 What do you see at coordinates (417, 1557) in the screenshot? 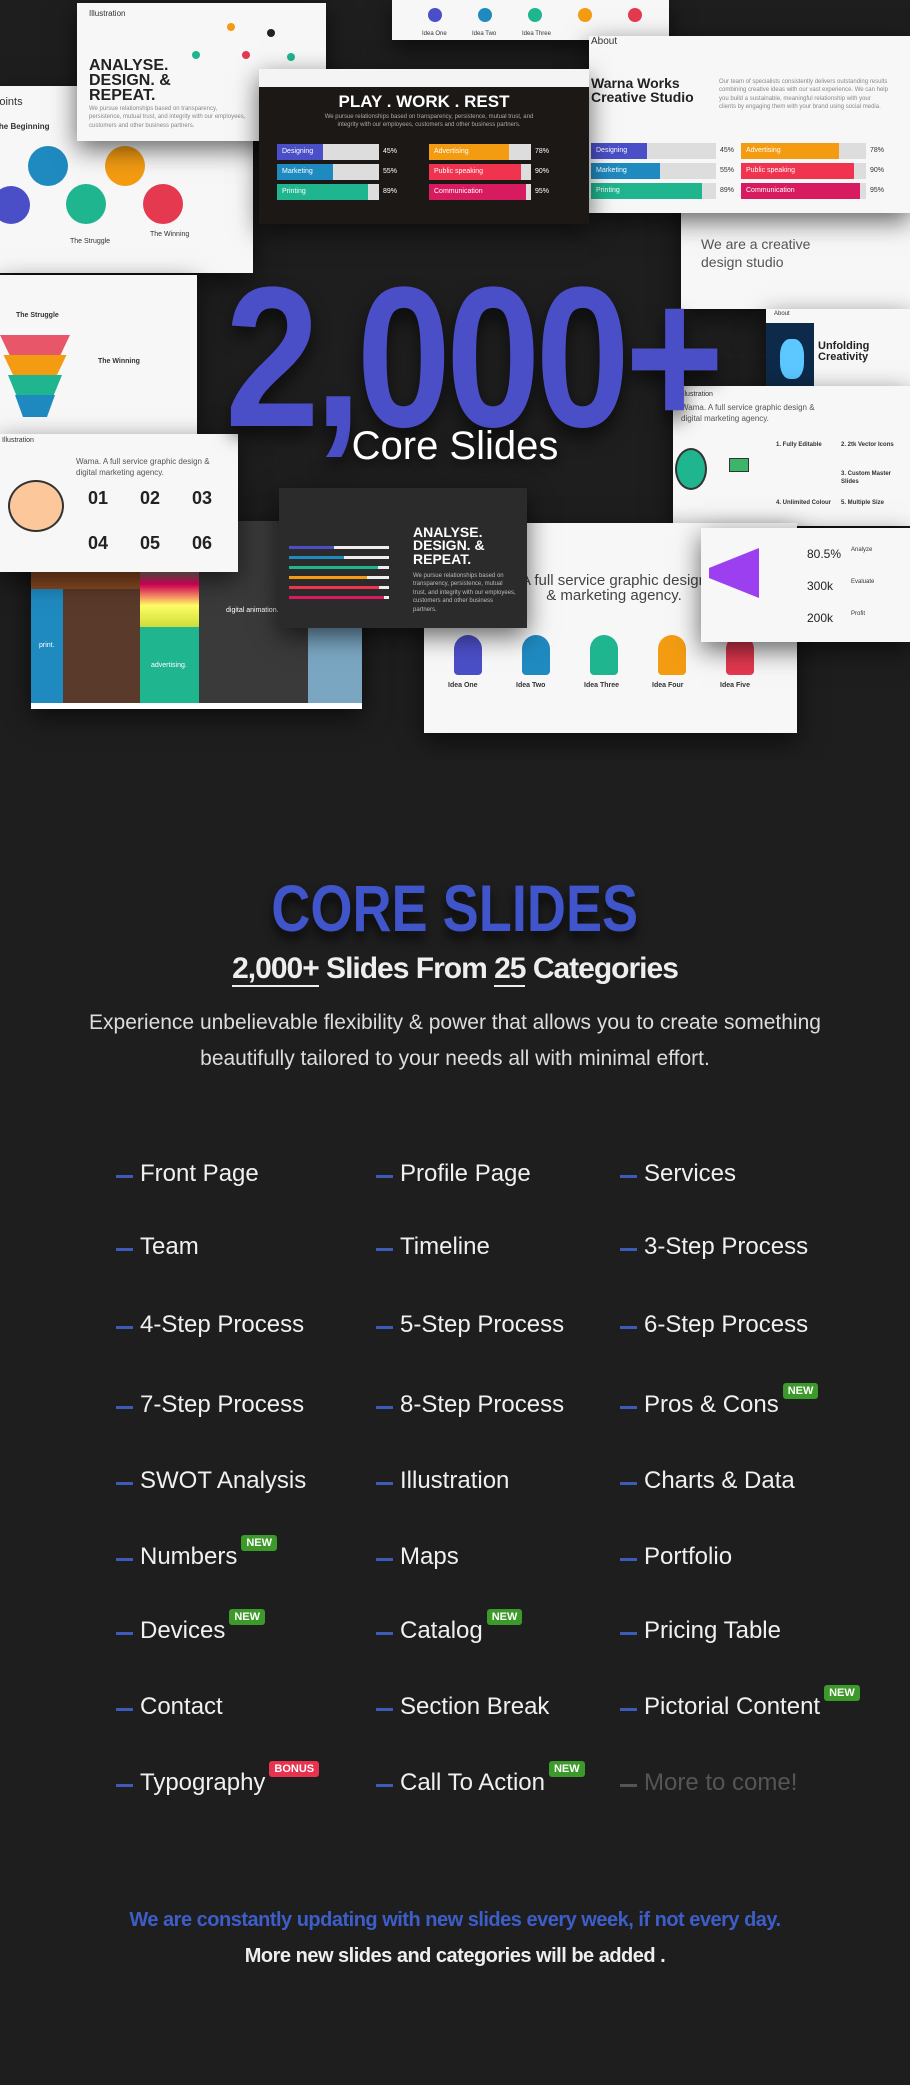
I see `category-item: Maps` at bounding box center [417, 1557].